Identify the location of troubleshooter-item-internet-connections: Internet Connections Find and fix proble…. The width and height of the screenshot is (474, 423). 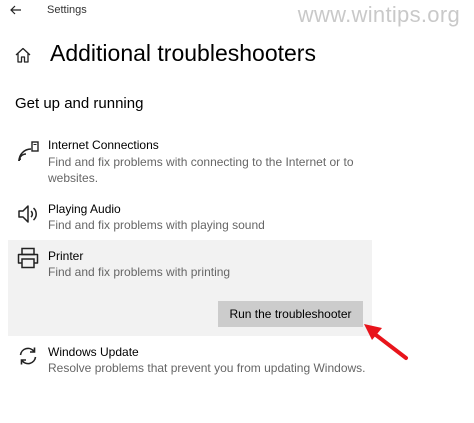
(190, 162).